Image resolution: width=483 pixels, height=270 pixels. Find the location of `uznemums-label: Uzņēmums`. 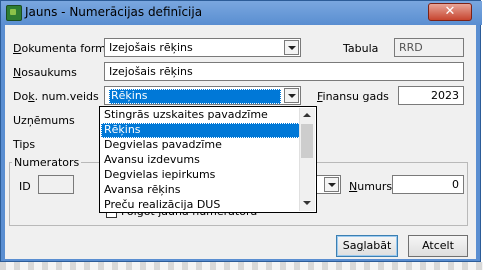

uznemums-label: Uzņēmums is located at coordinates (44, 120).